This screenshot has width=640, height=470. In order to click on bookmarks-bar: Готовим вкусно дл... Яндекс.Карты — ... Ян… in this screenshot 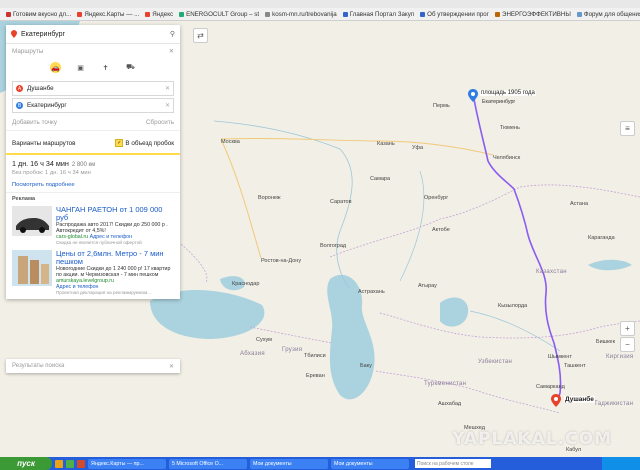, I will do `click(320, 14)`.